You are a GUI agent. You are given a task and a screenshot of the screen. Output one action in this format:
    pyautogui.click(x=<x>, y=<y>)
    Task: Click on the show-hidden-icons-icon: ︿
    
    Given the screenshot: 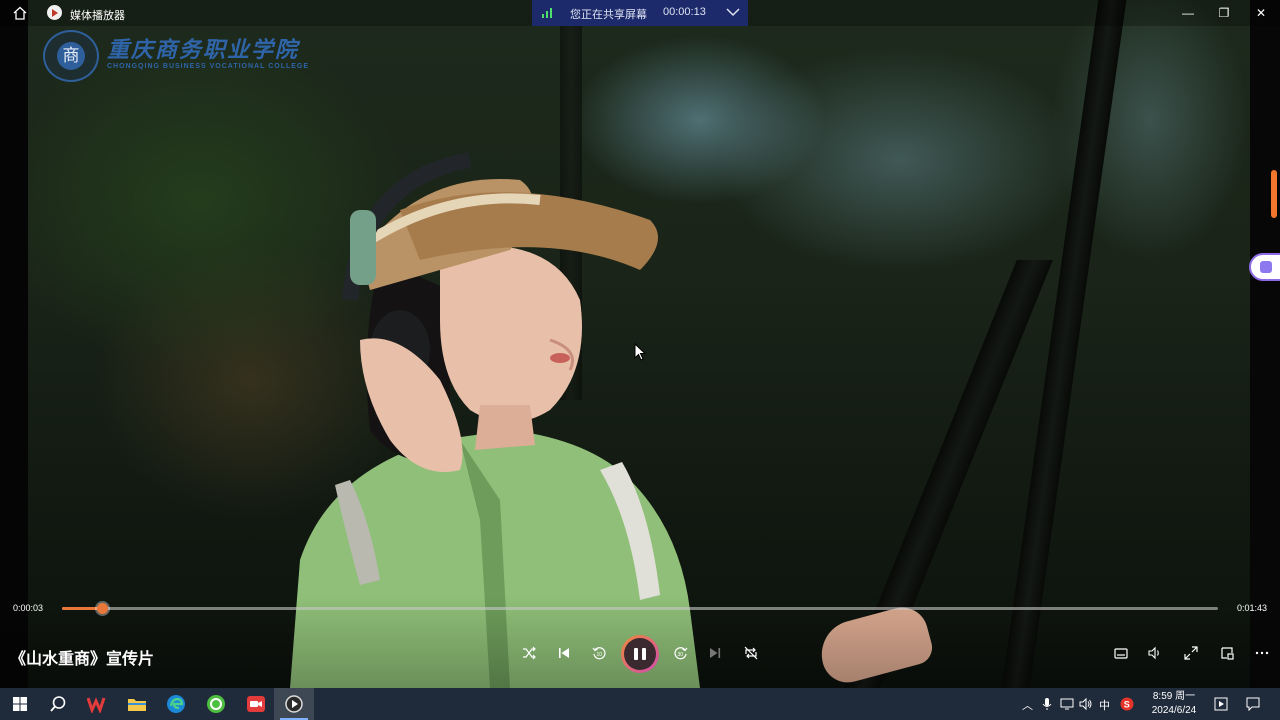 What is the action you would take?
    pyautogui.click(x=1027, y=705)
    